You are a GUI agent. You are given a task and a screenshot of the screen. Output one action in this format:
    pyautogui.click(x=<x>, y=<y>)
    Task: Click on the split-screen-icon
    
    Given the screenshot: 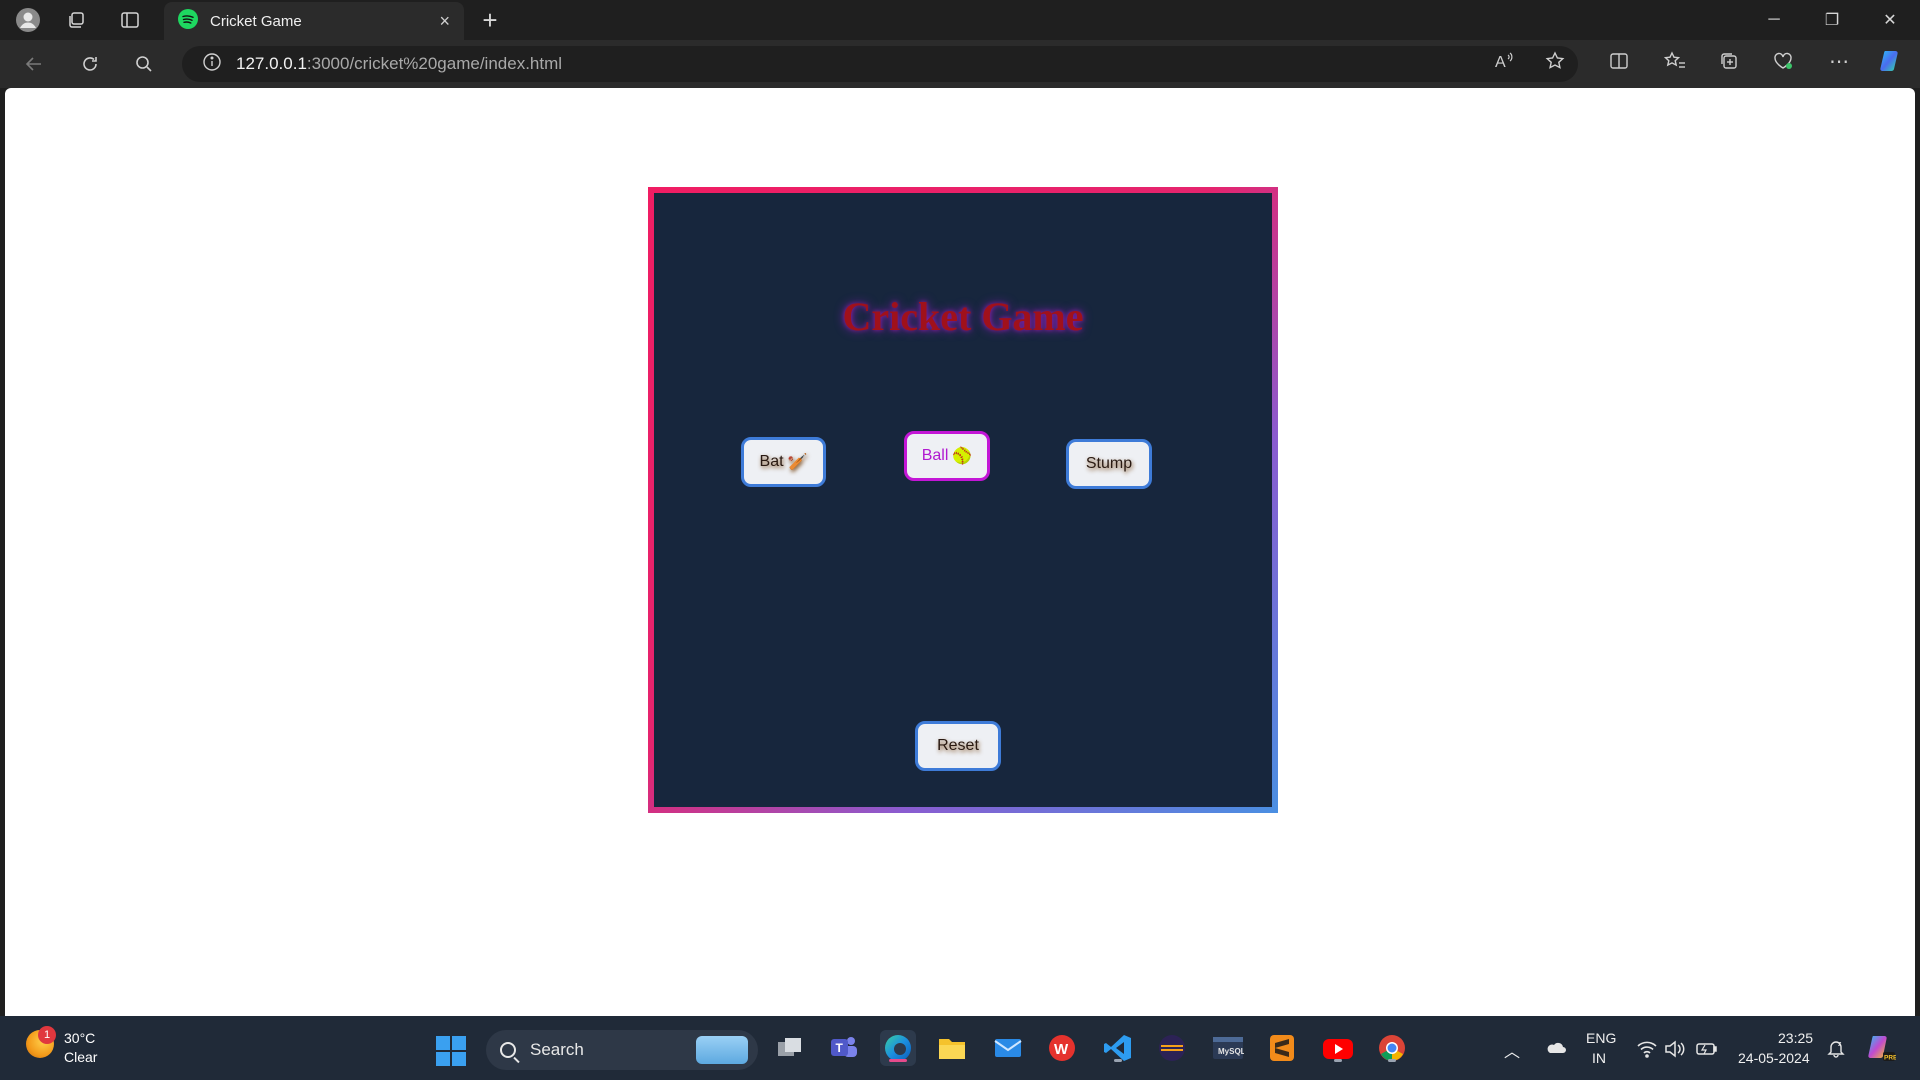 What is the action you would take?
    pyautogui.click(x=1619, y=61)
    